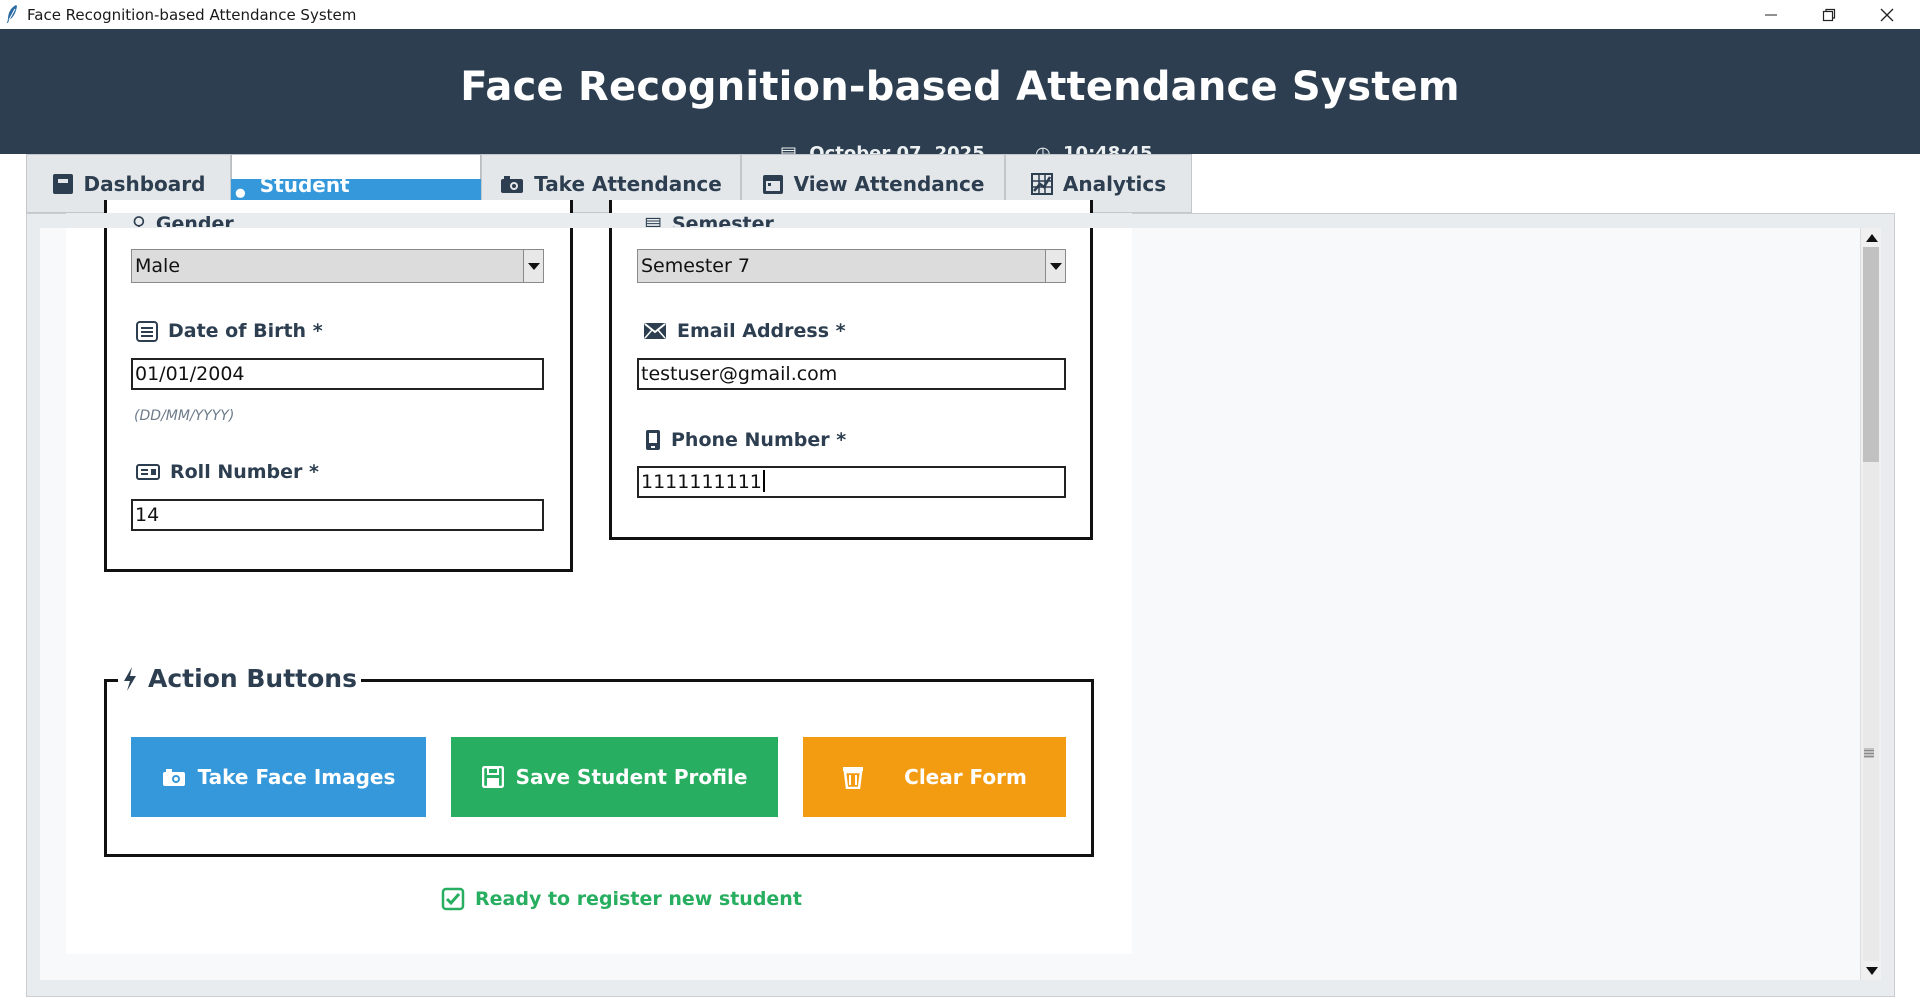 This screenshot has height=997, width=1920. I want to click on scroll-down-button, so click(1871, 970).